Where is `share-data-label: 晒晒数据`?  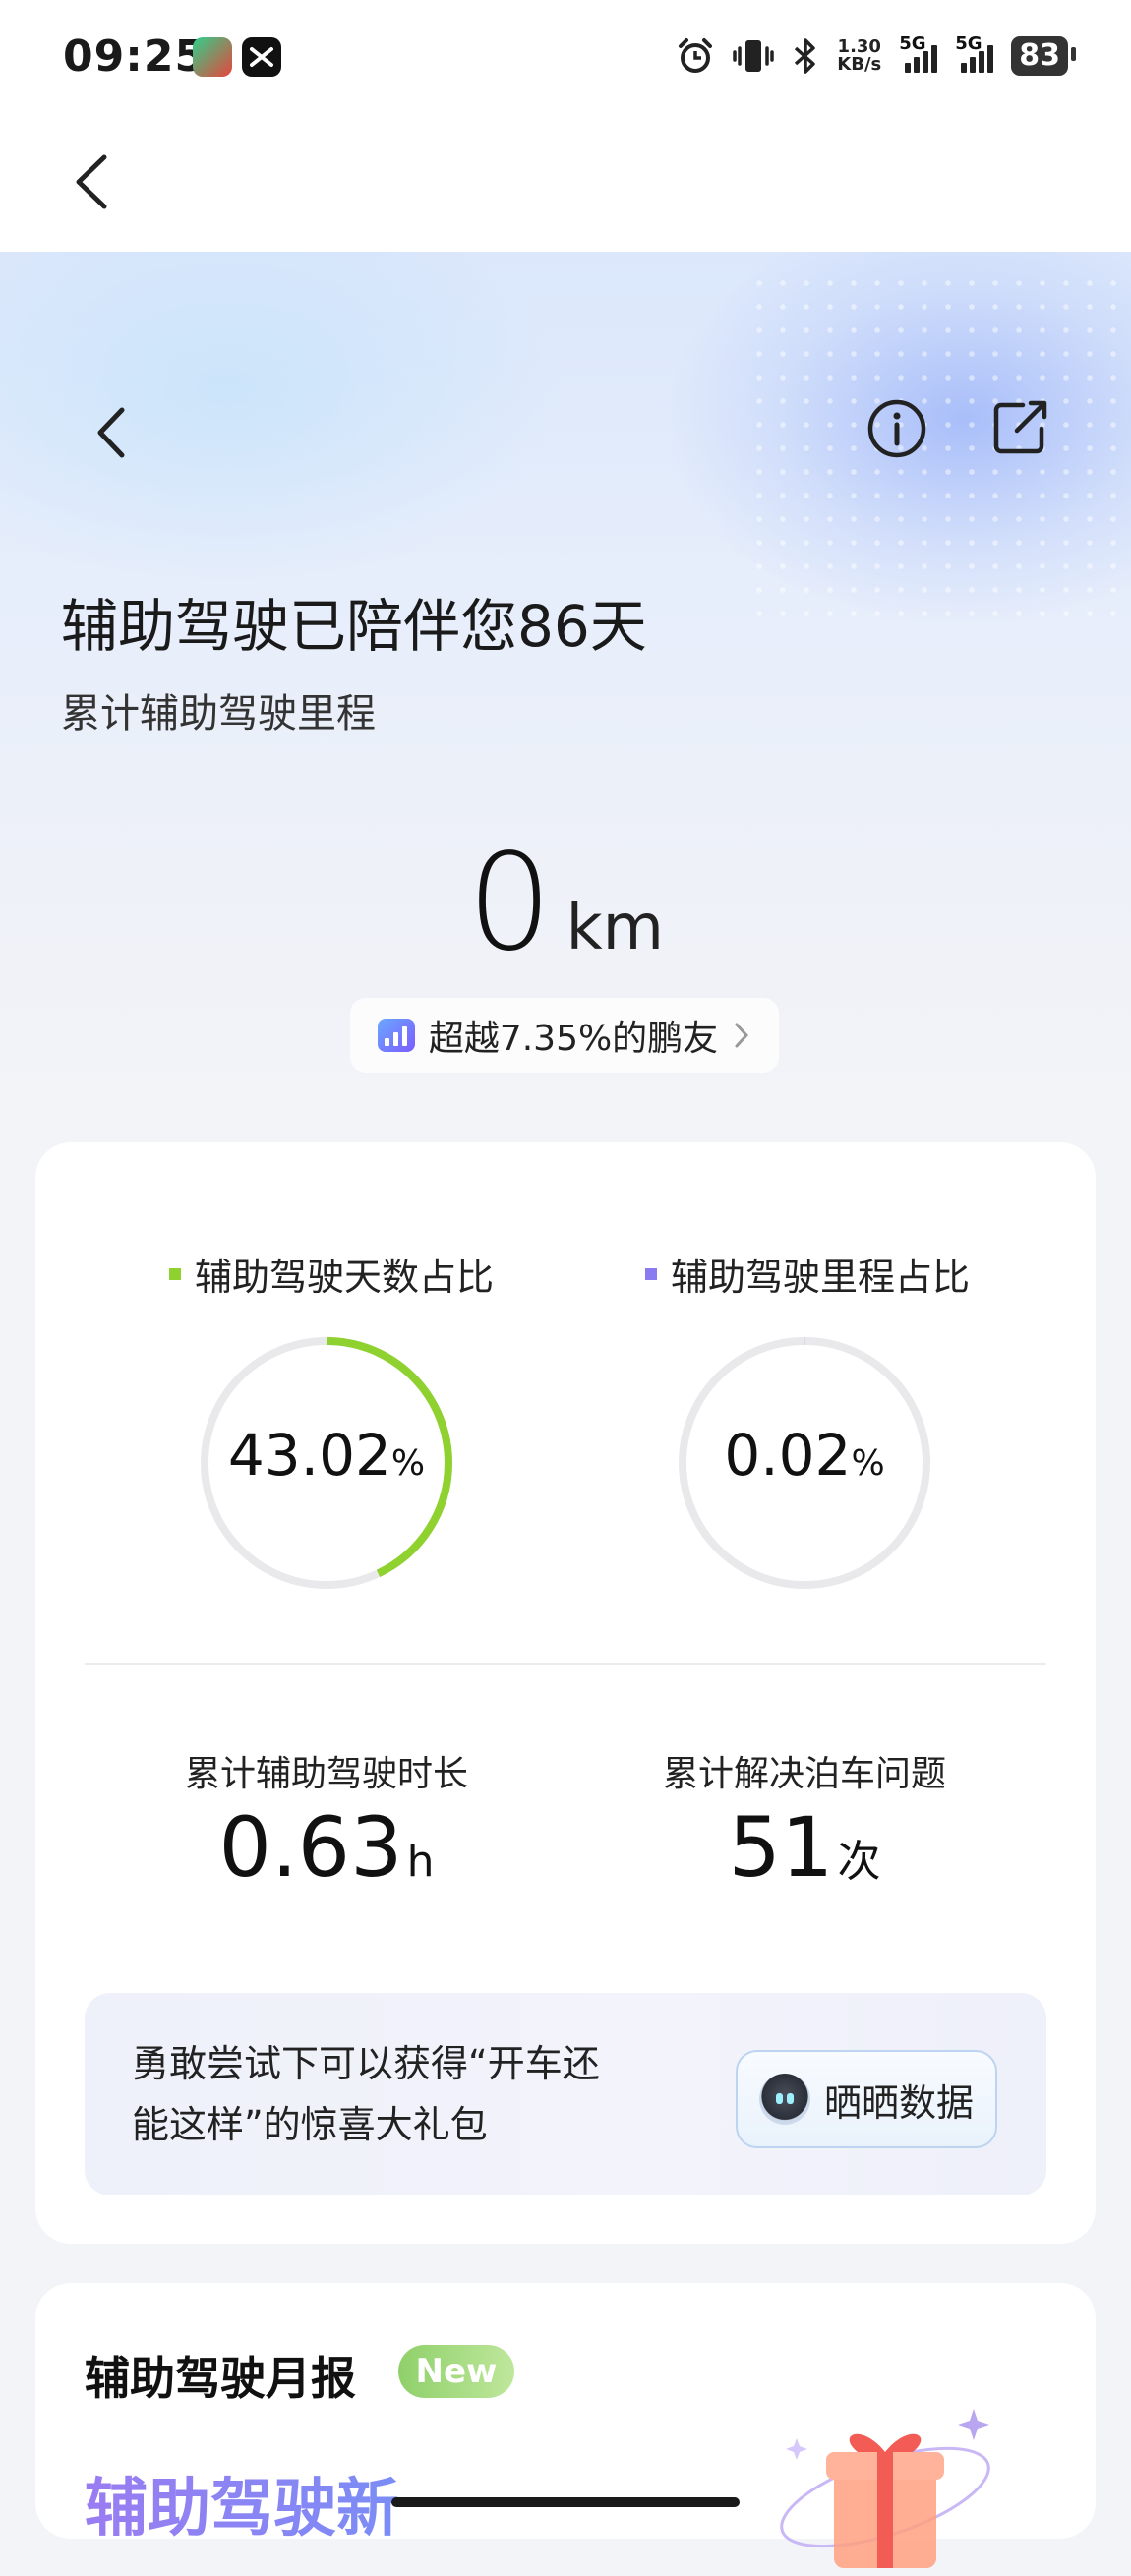 share-data-label: 晒晒数据 is located at coordinates (898, 2102).